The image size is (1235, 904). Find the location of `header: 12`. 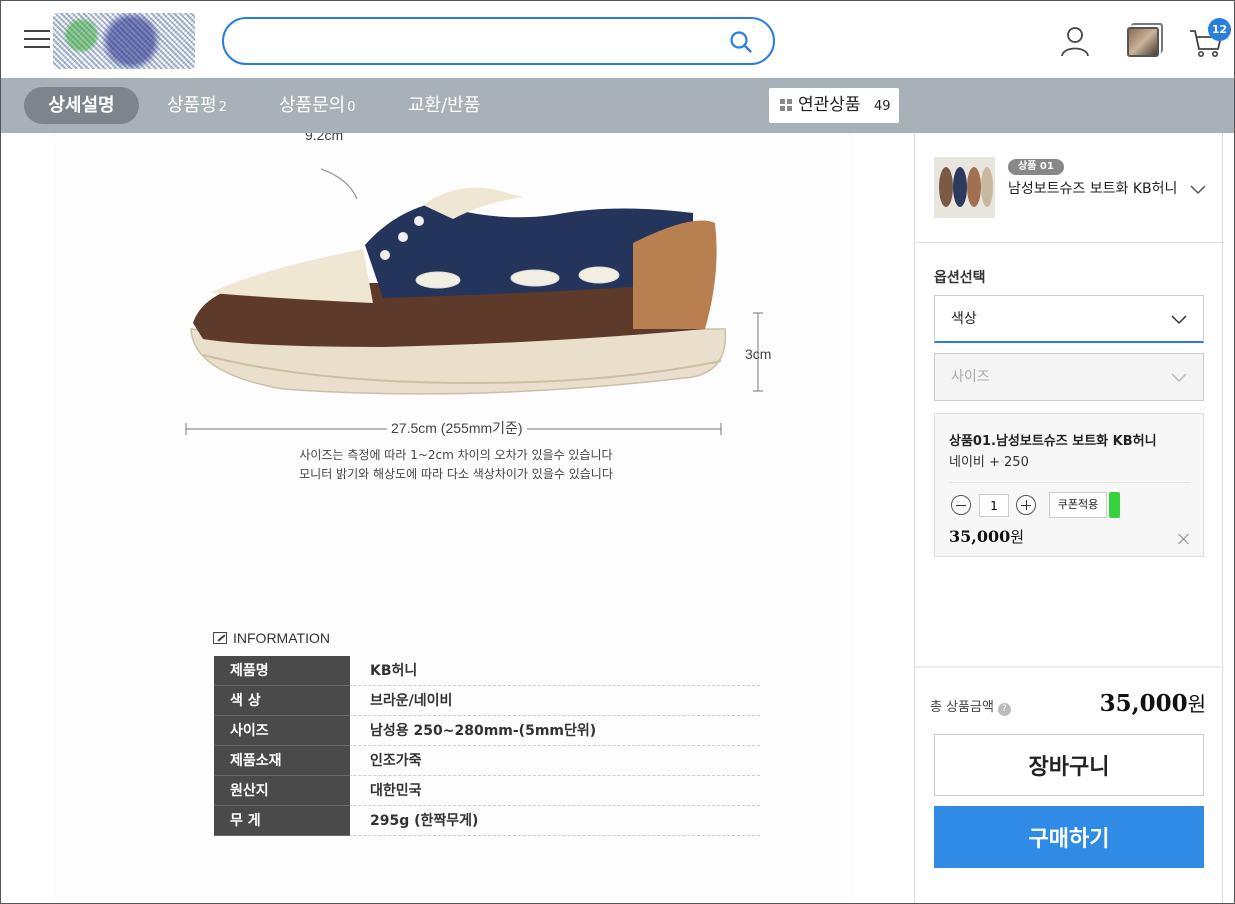

header: 12 is located at coordinates (617, 39).